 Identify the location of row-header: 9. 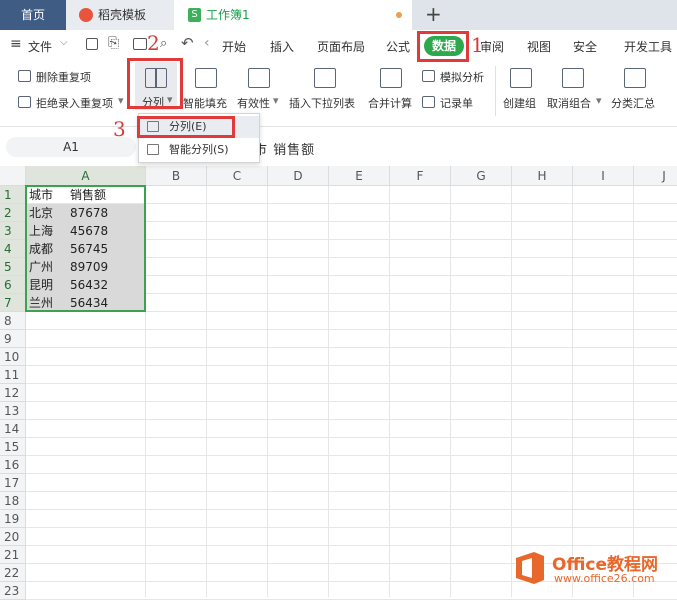
(13, 339).